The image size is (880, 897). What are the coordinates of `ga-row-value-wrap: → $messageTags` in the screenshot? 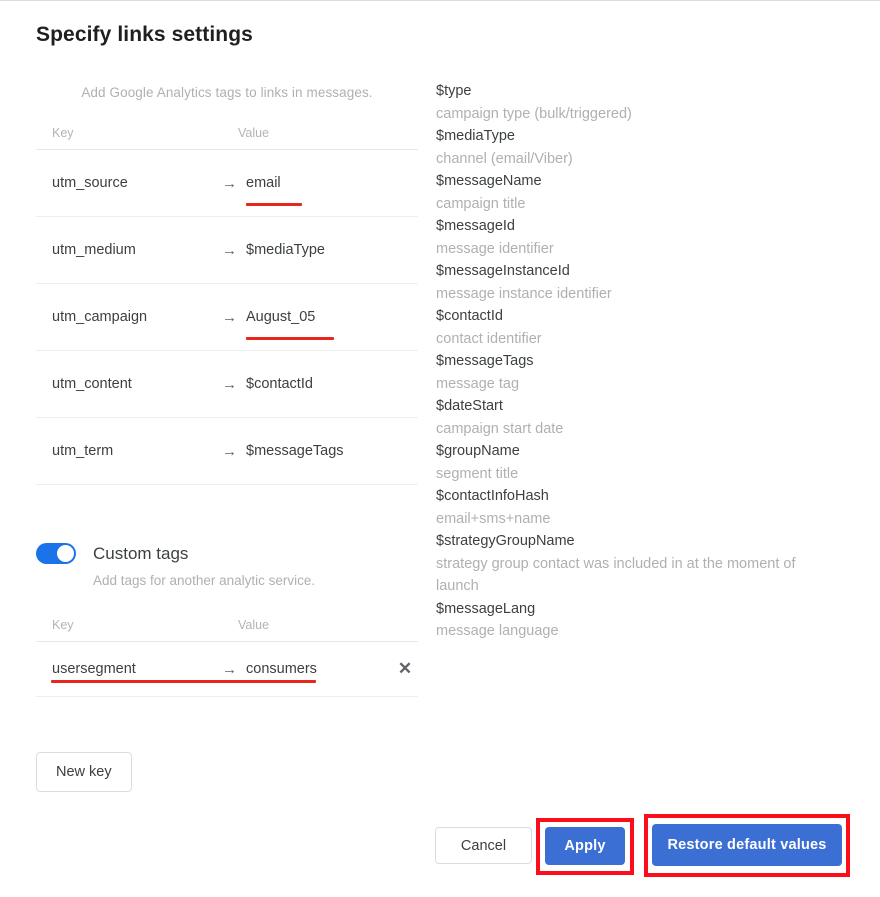 It's located at (283, 451).